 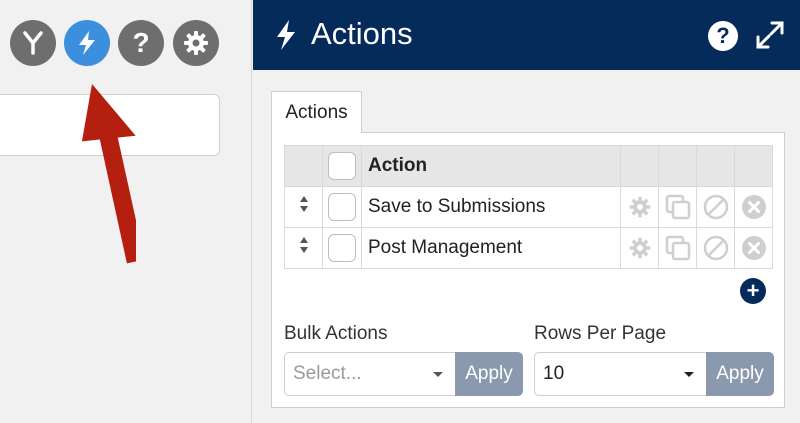 I want to click on select-all-cell, so click(x=342, y=166).